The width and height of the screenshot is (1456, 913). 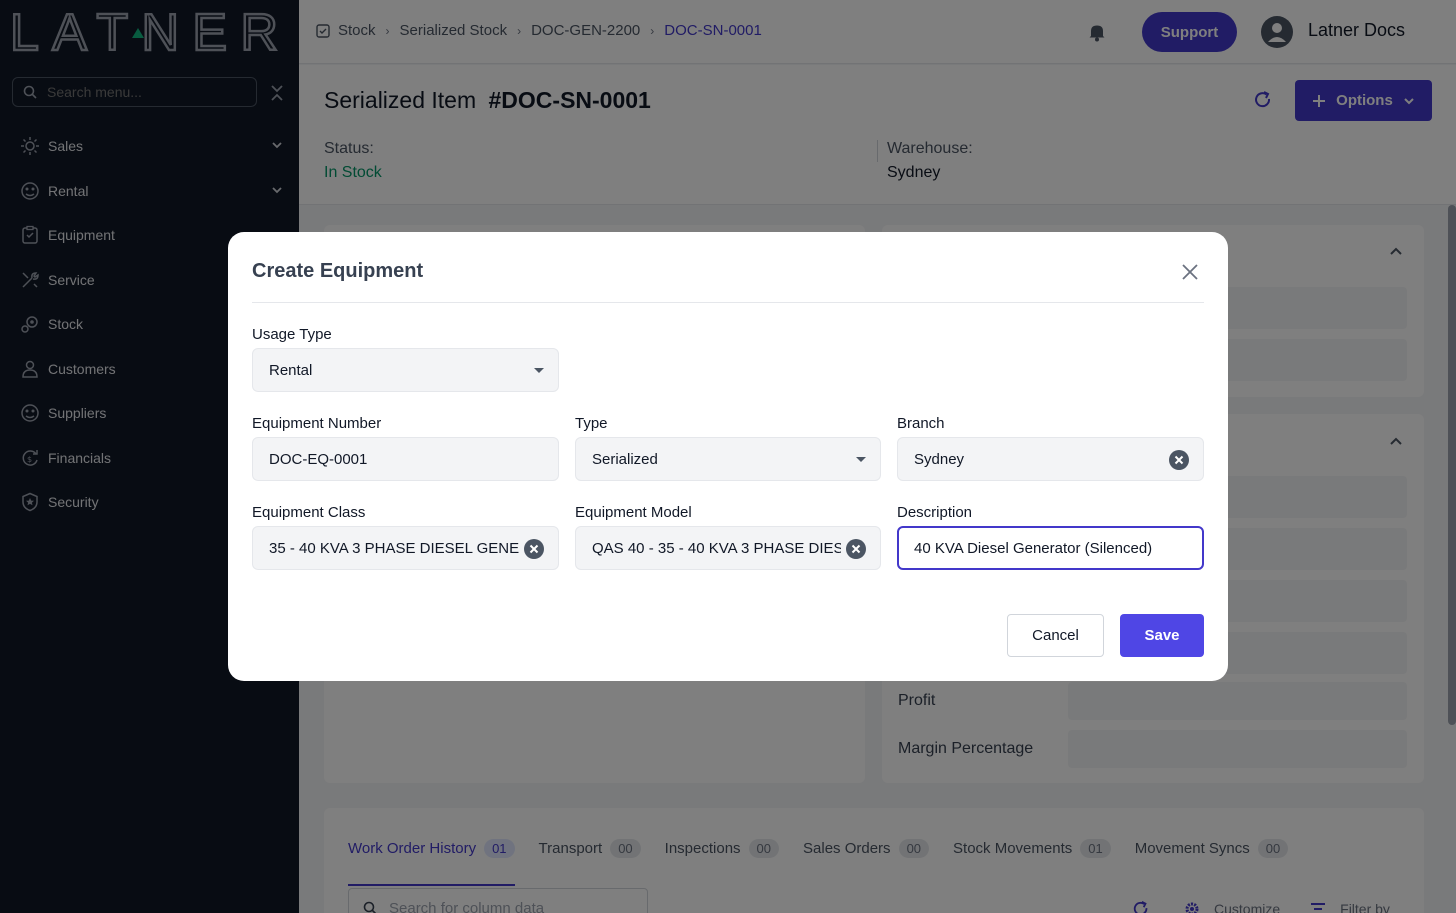 What do you see at coordinates (1050, 459) in the screenshot?
I see `branch-select: Sydney` at bounding box center [1050, 459].